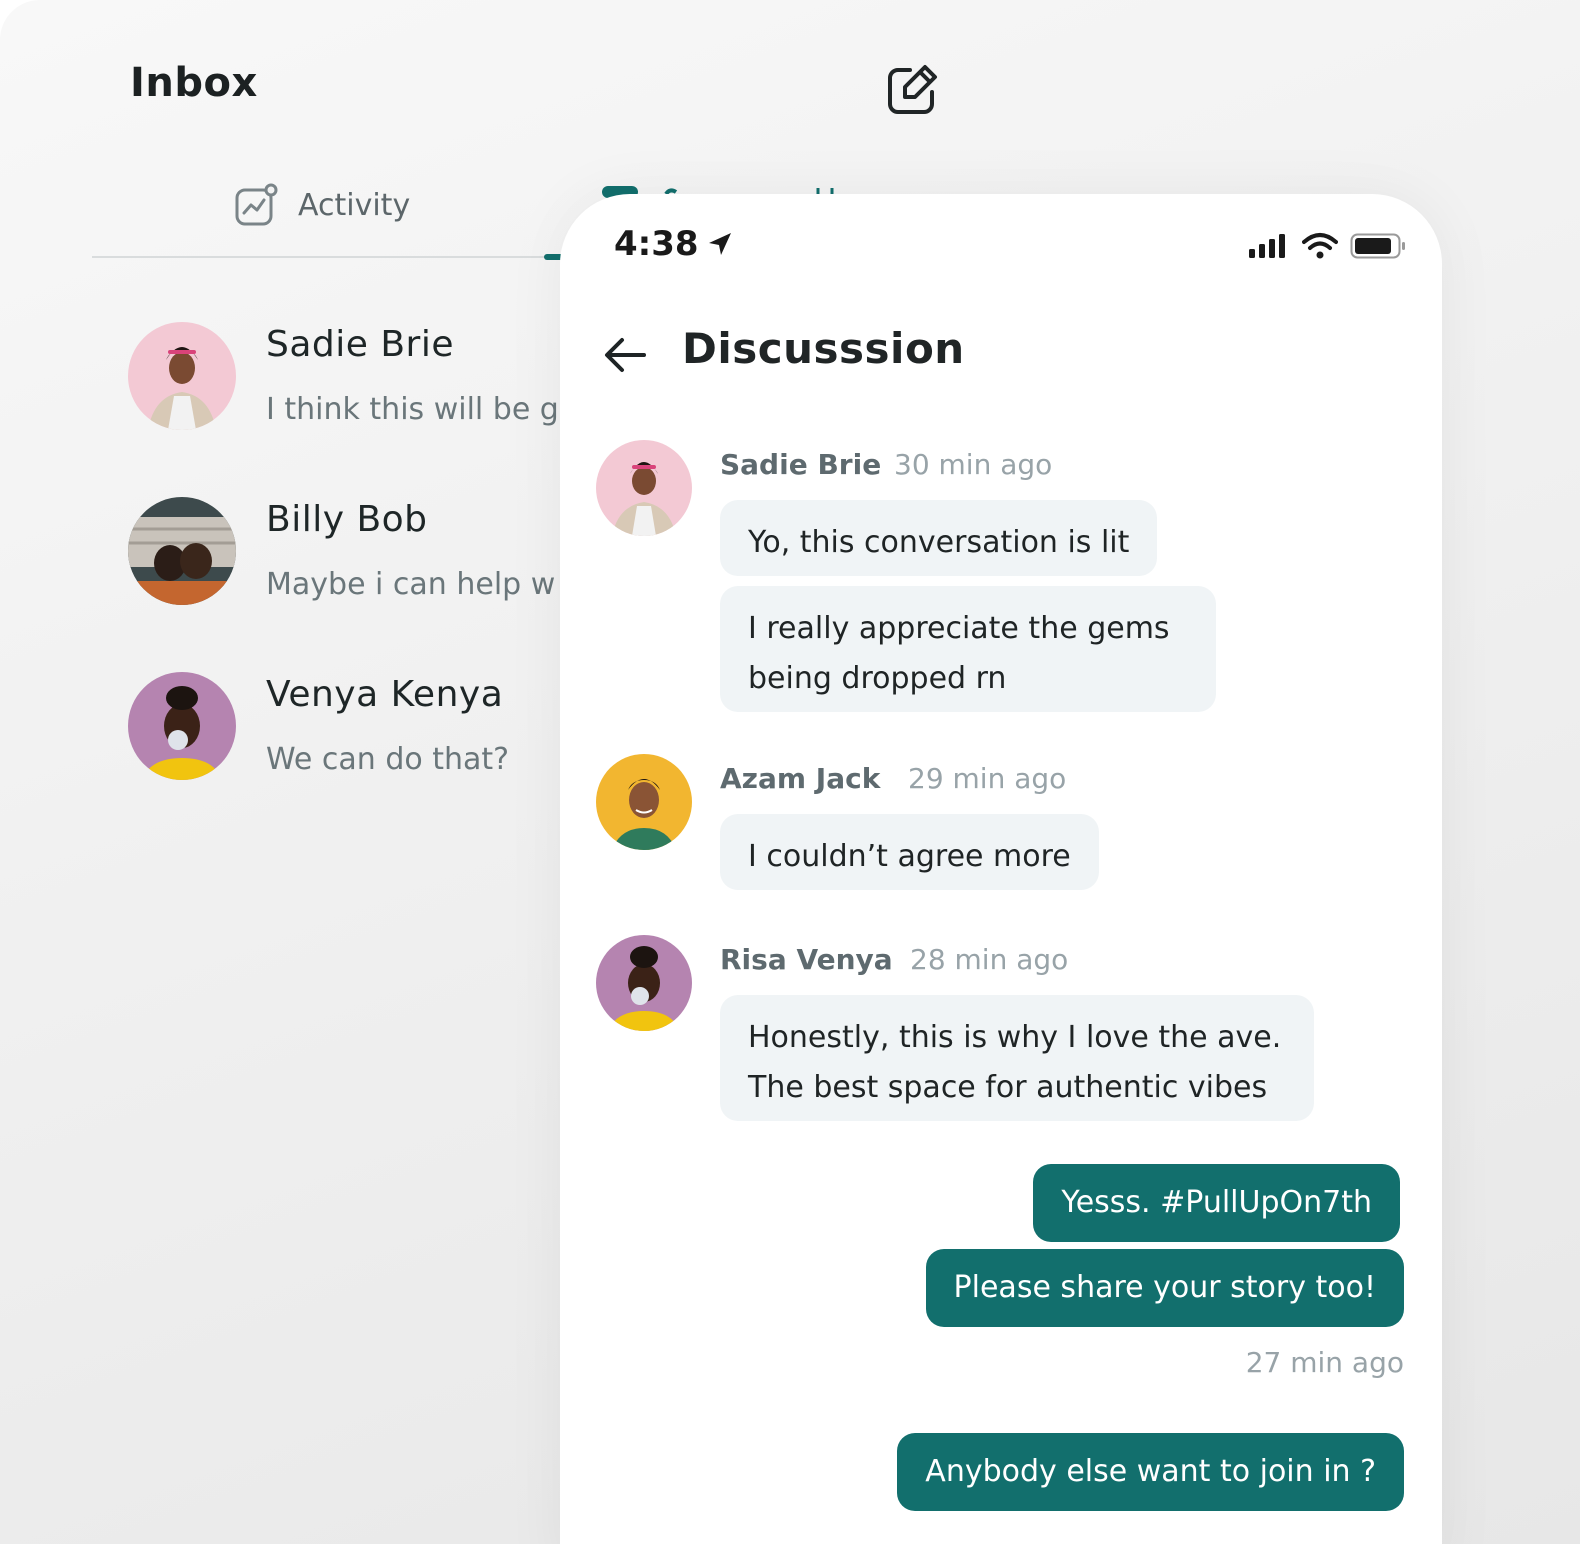  Describe the element at coordinates (989, 959) in the screenshot. I see `message-time: 28 min ago` at that location.